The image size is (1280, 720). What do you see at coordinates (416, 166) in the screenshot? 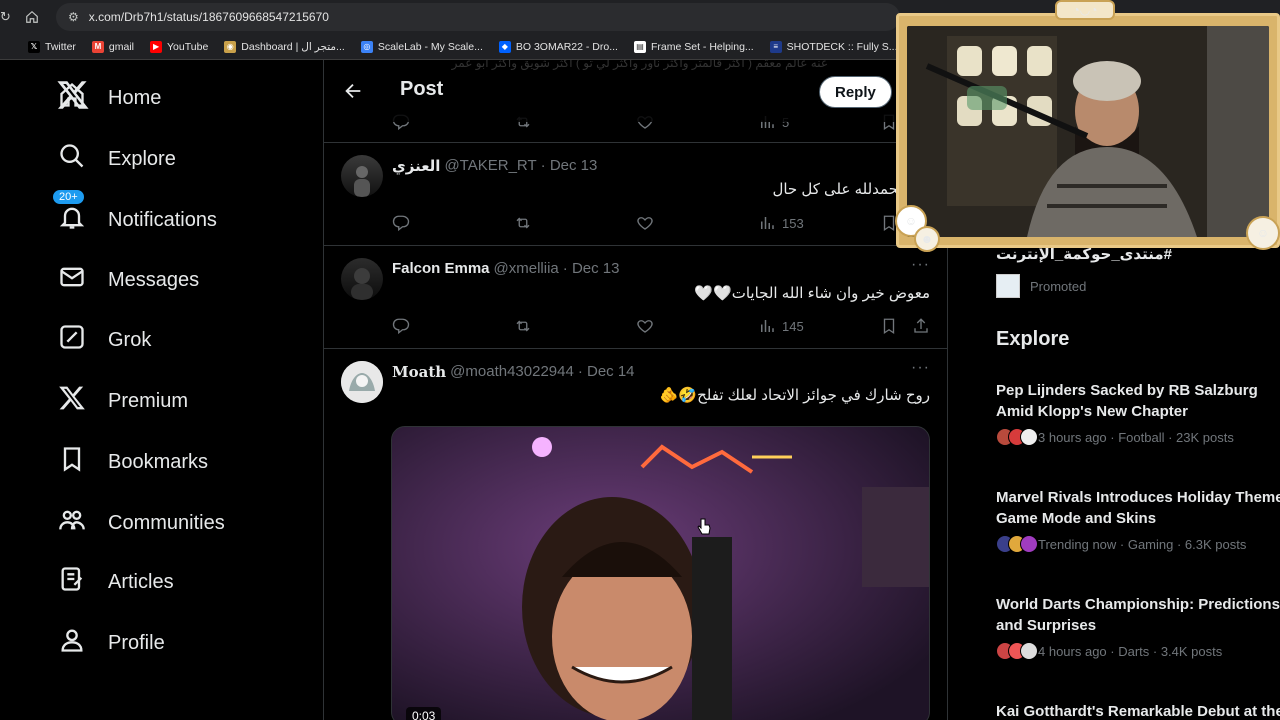
I see `display-name: العنزي` at bounding box center [416, 166].